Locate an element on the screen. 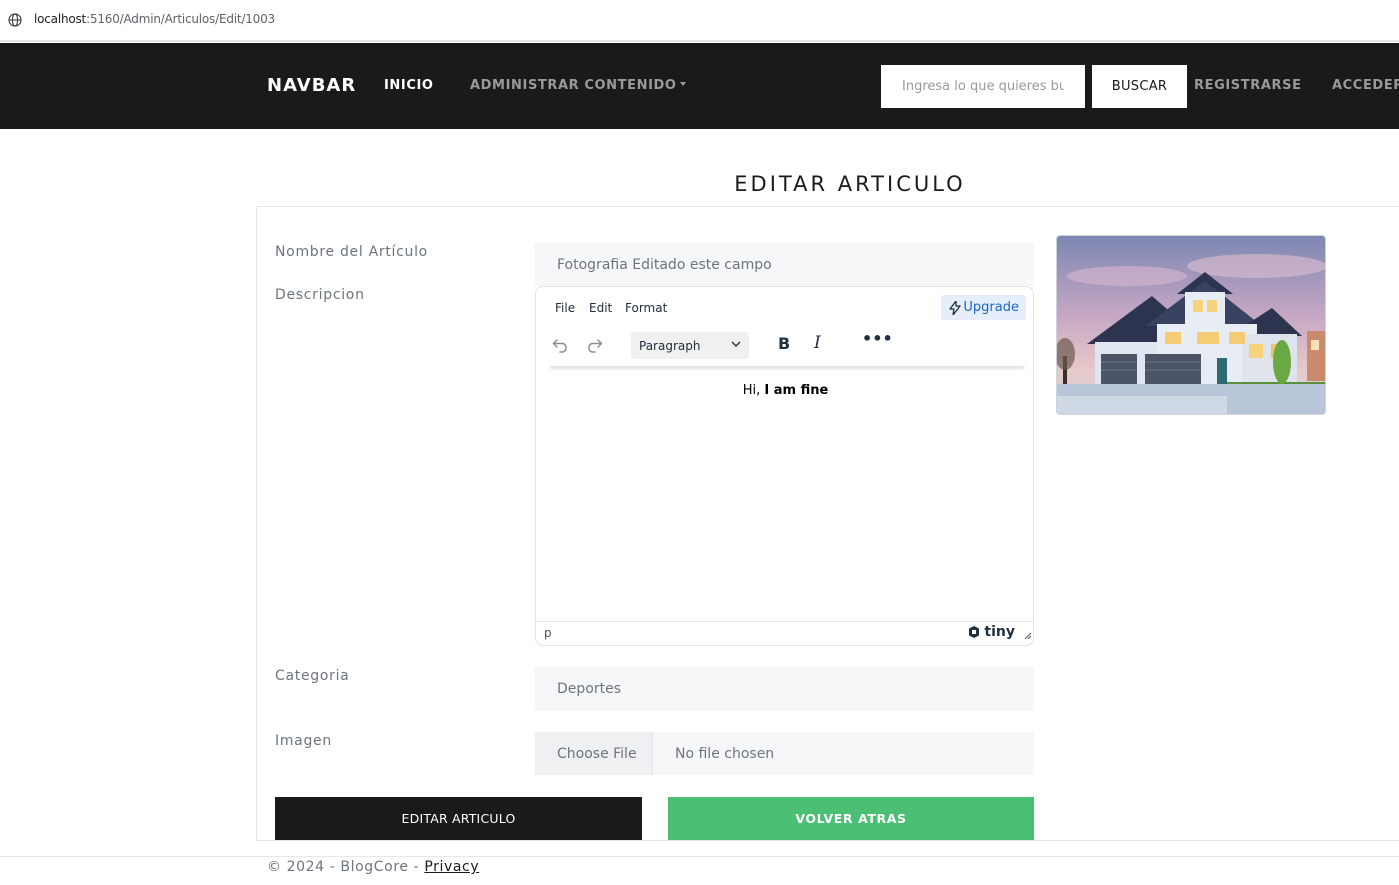 The image size is (1399, 885). footer-text: © 2024 - BlogCore - Privacy is located at coordinates (373, 867).